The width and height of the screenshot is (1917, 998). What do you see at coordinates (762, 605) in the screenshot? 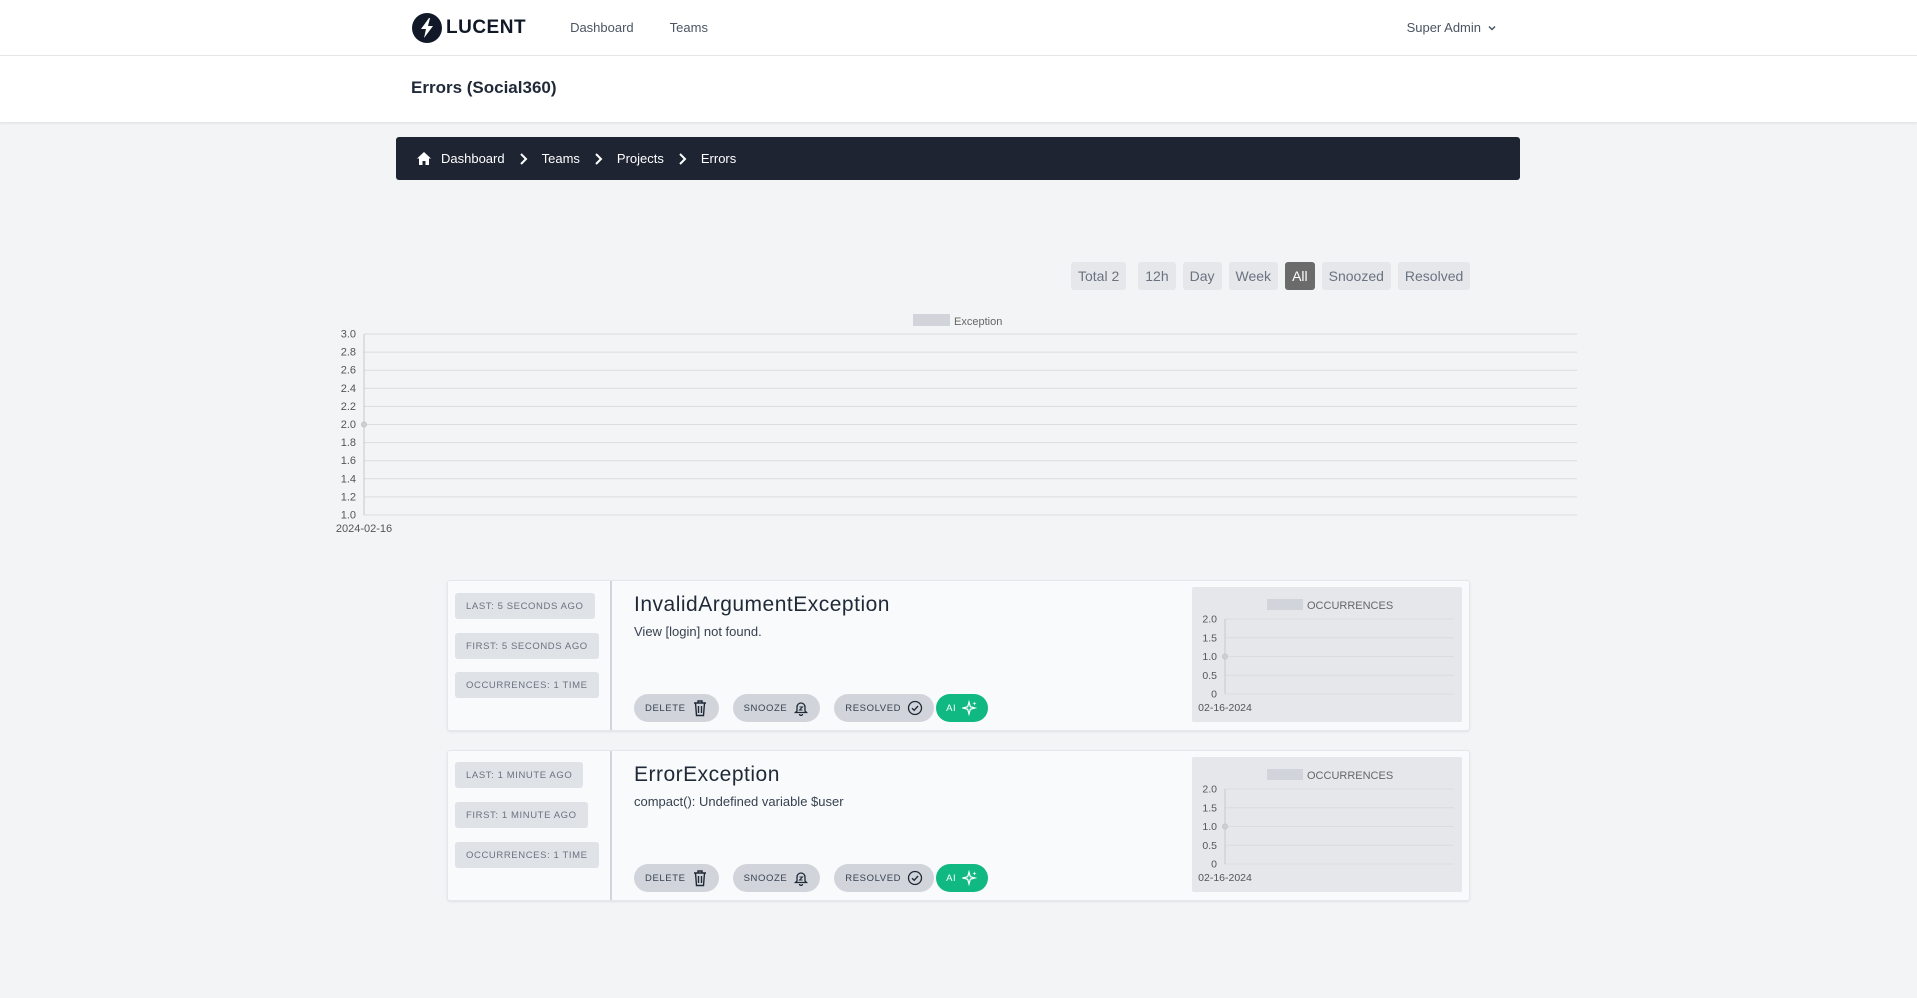
I see `error-title: InvalidArgumentException` at bounding box center [762, 605].